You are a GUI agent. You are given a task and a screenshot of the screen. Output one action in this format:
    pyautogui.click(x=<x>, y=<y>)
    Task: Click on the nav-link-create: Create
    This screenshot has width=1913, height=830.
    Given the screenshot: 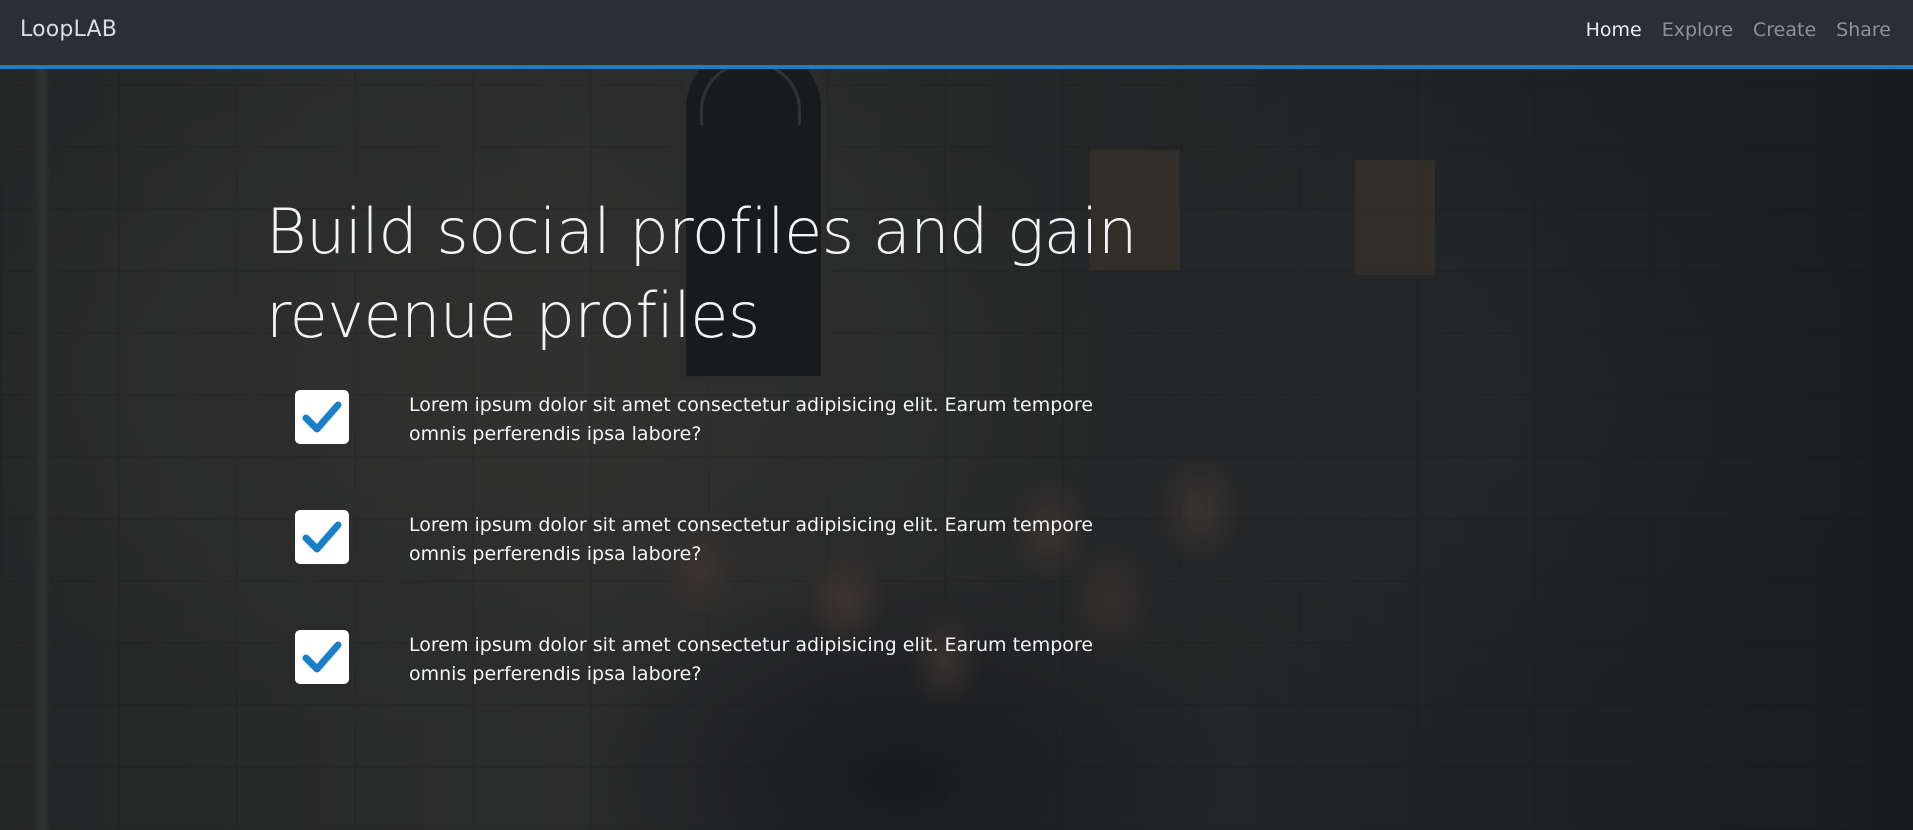 What is the action you would take?
    pyautogui.click(x=1784, y=30)
    